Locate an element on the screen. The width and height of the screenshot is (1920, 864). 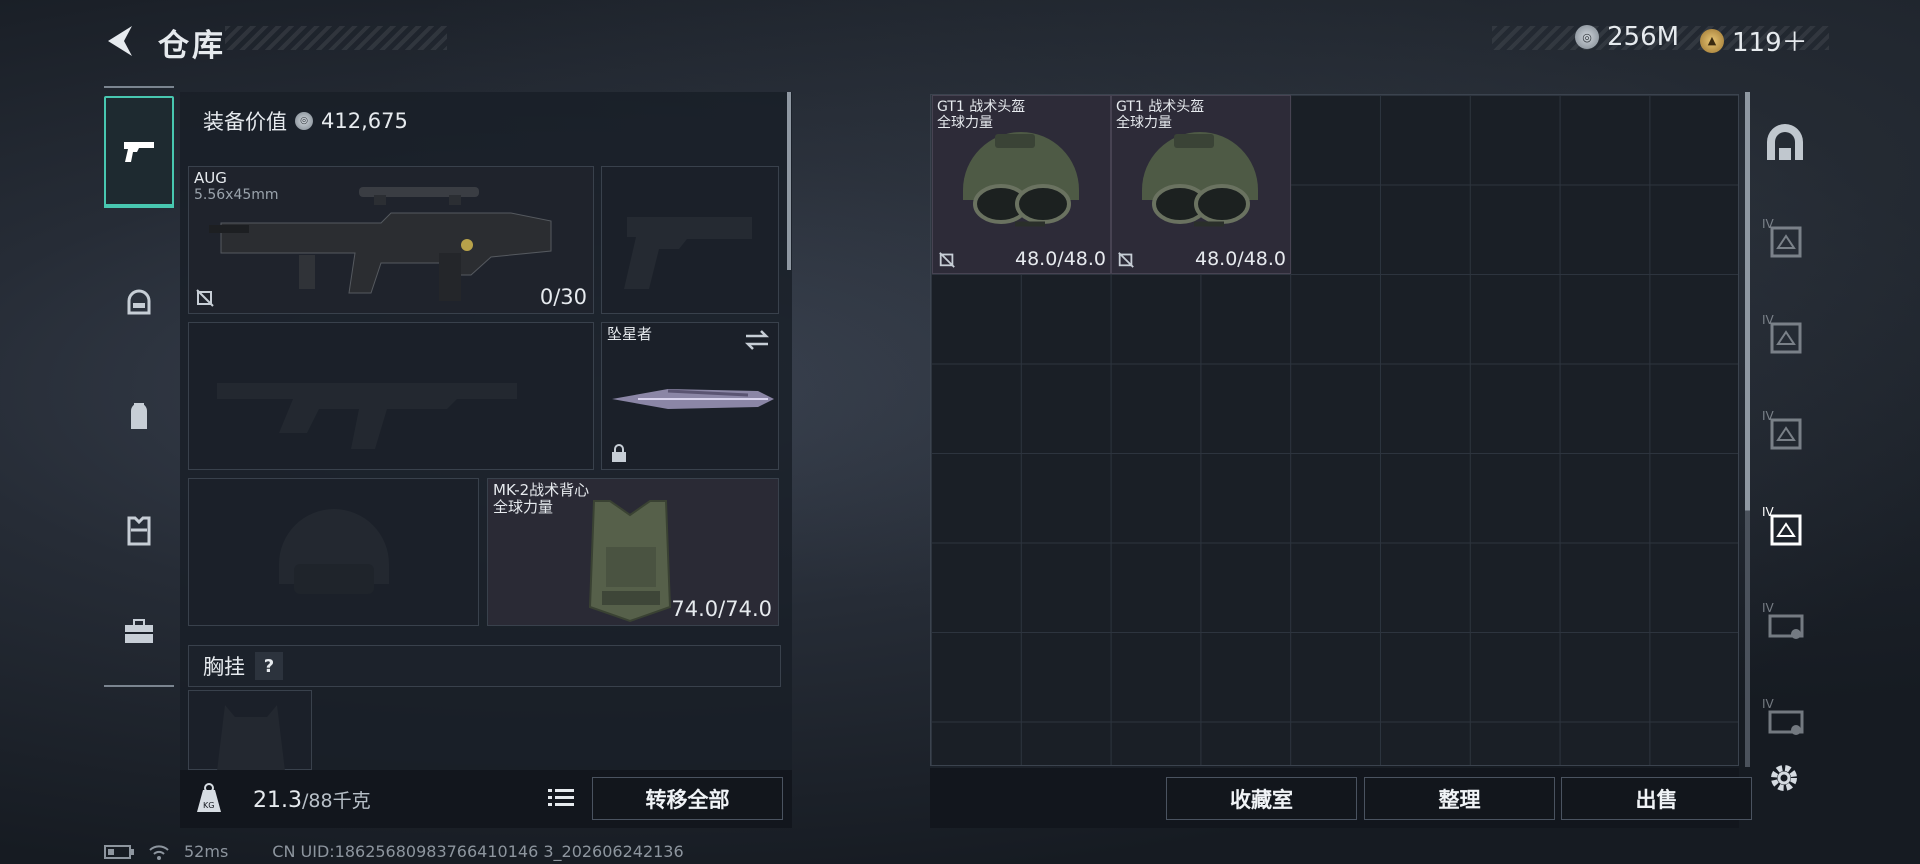
slot-primary-weapon: AUG 5.56x45mm 0/30 is located at coordinates (391, 240).